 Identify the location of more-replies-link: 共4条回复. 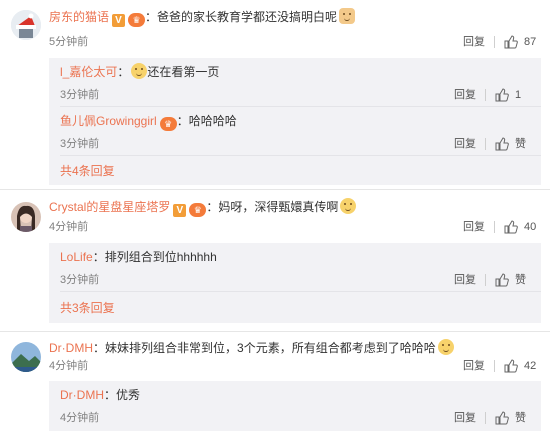
(87, 171).